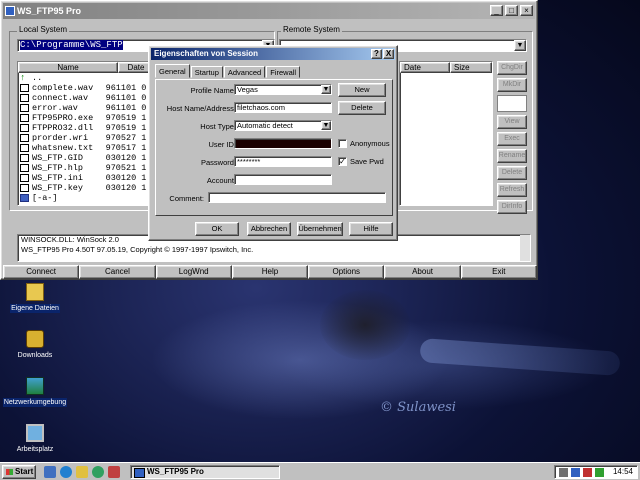 The height and width of the screenshot is (480, 640). What do you see at coordinates (283, 143) in the screenshot?
I see `user-id-input` at bounding box center [283, 143].